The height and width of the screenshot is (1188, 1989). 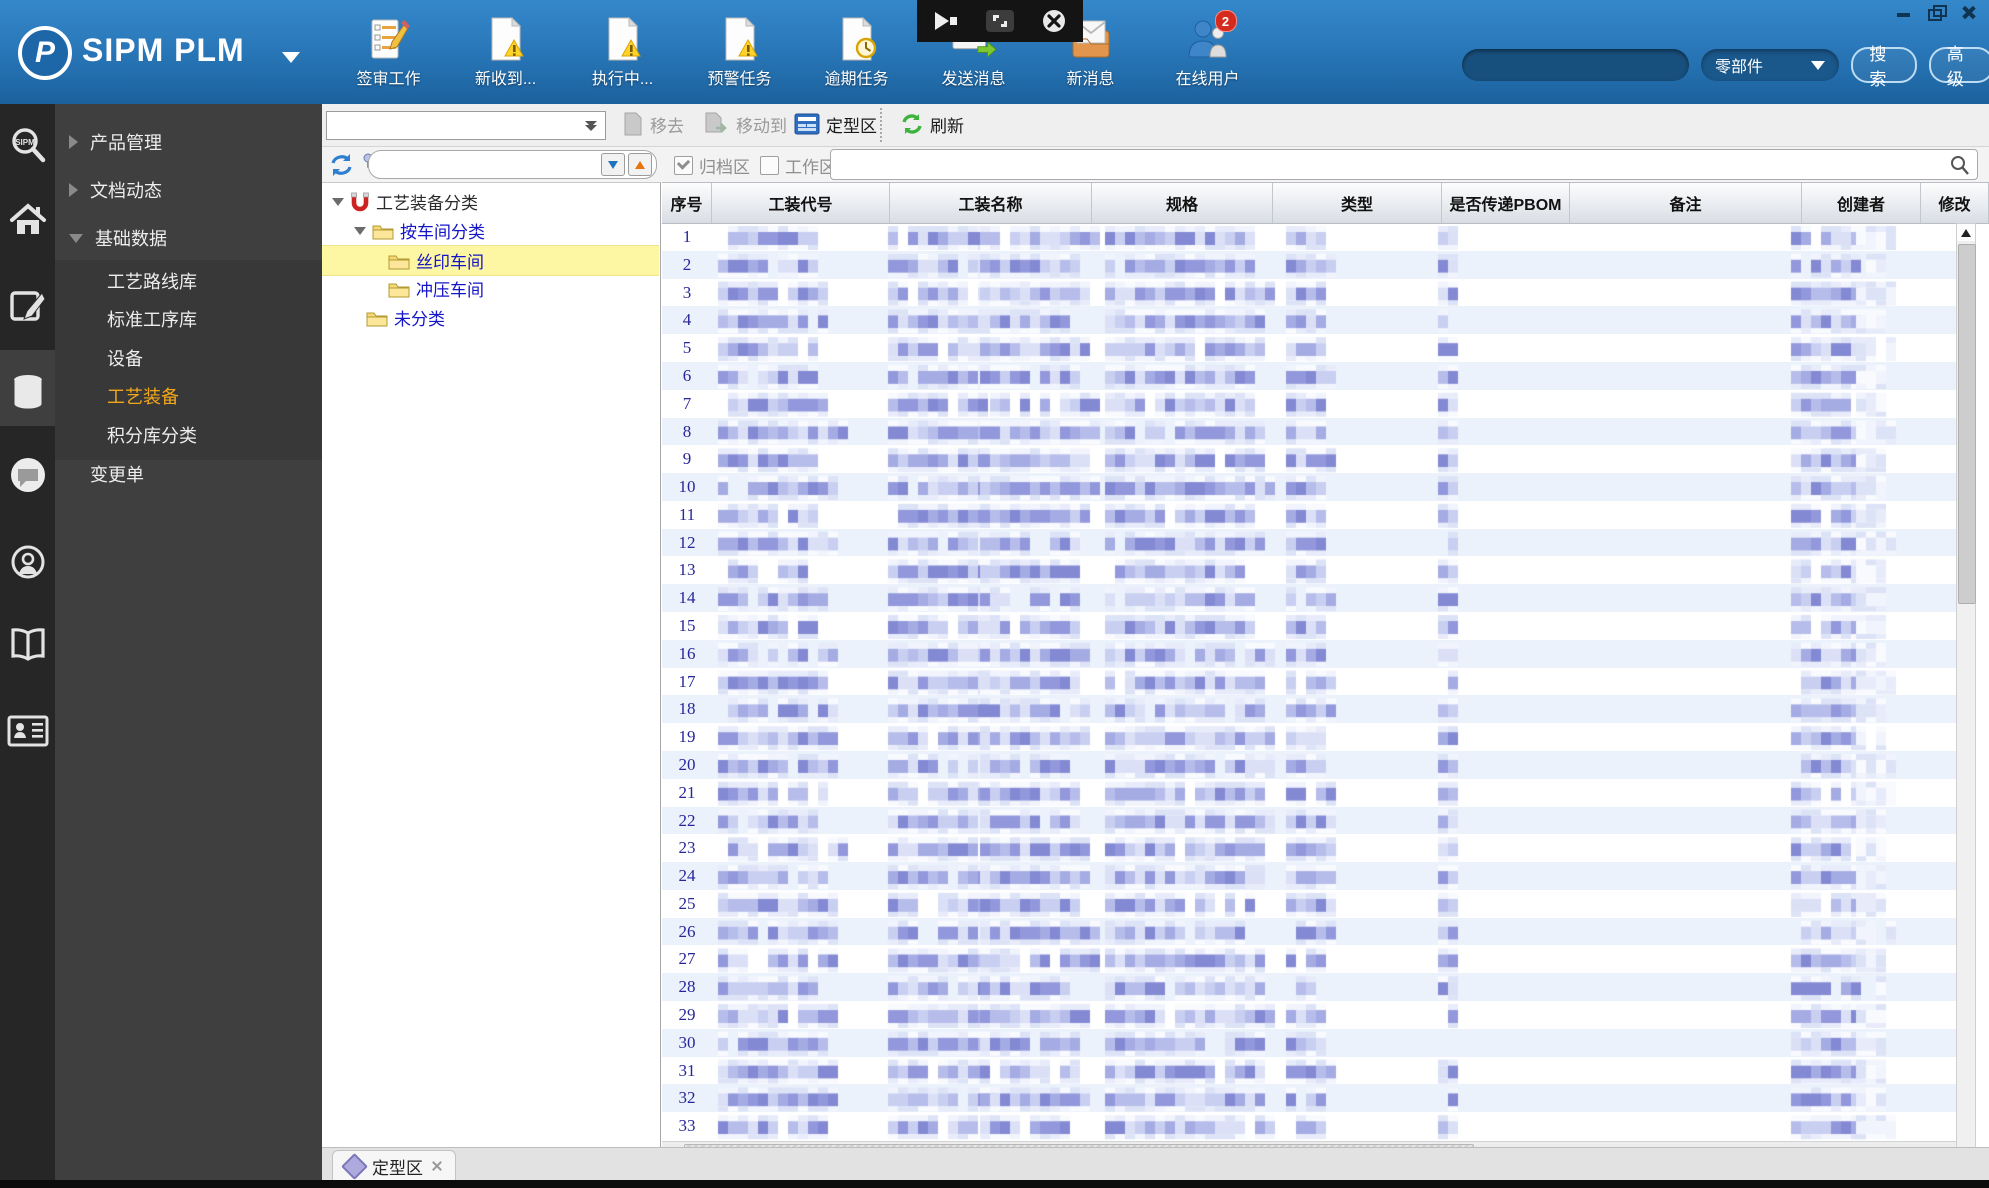 What do you see at coordinates (490, 201) in the screenshot?
I see `tree-node-工艺装备分类: 工艺装备分类` at bounding box center [490, 201].